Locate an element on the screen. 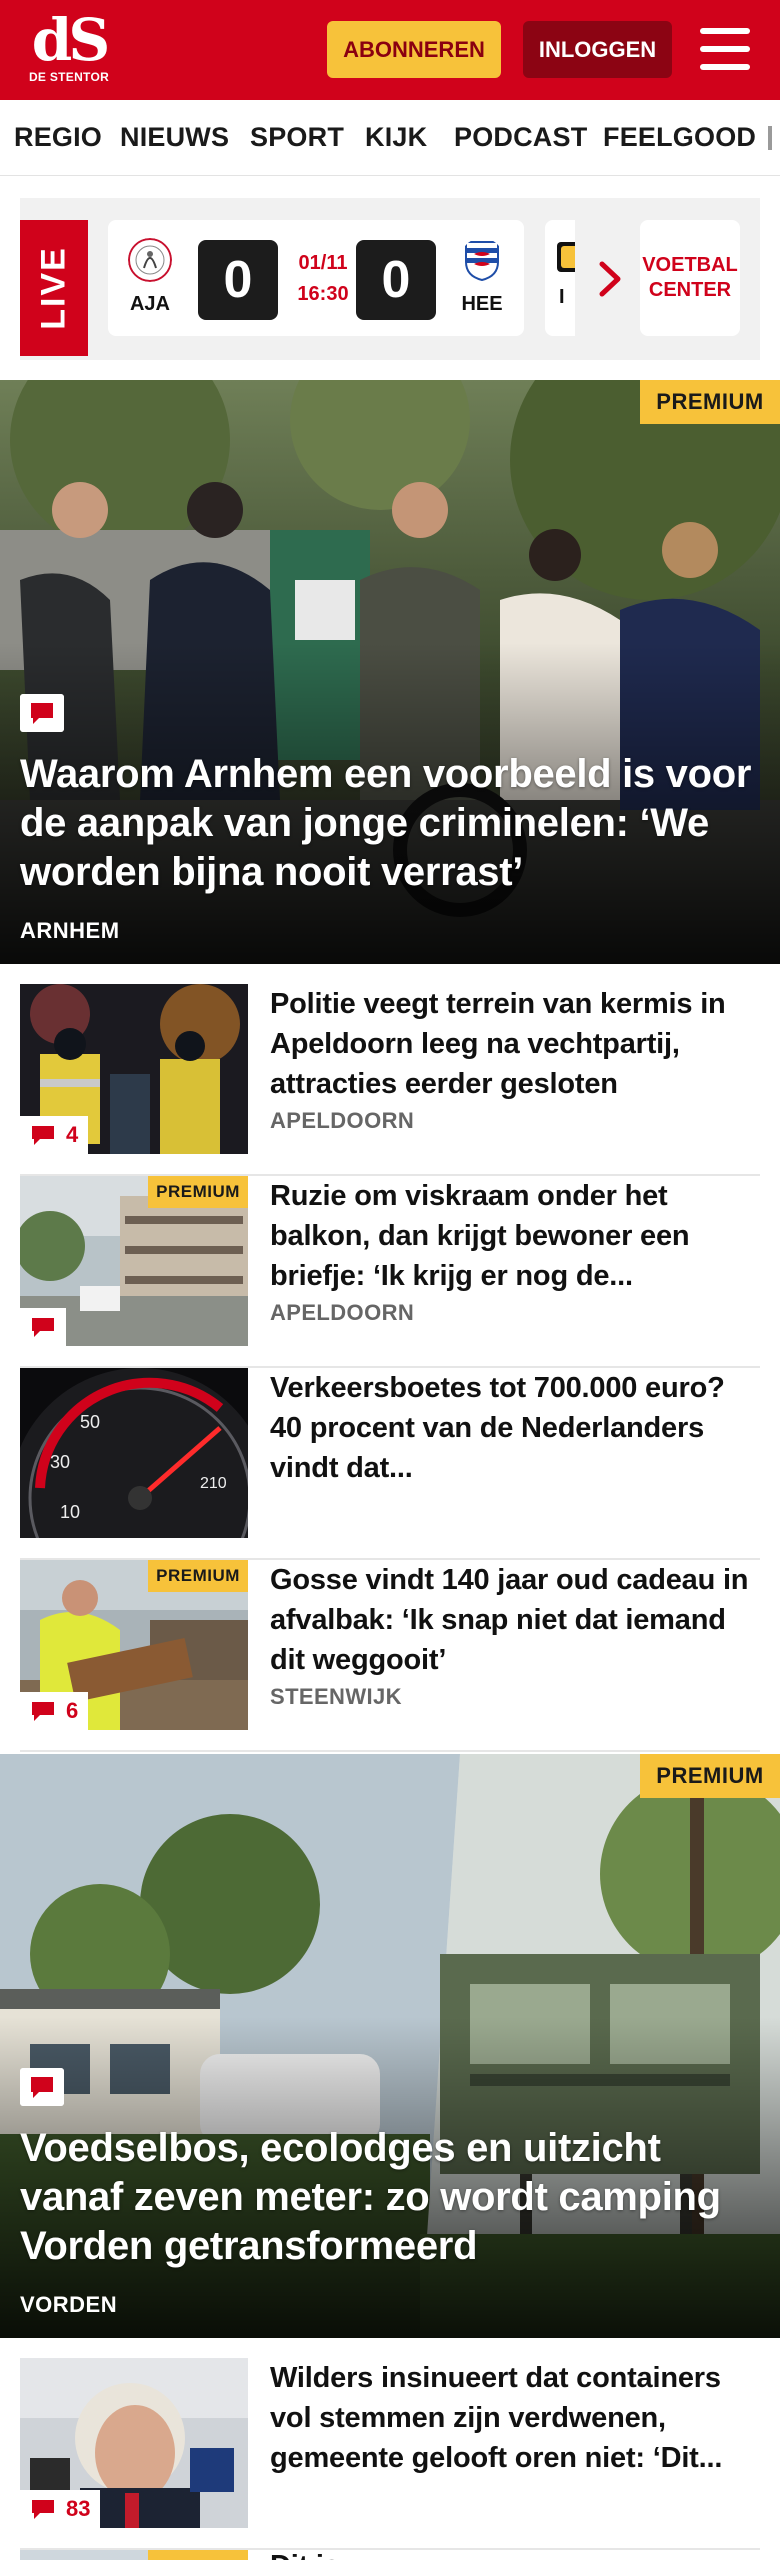  next-team-name: I is located at coordinates (562, 297).